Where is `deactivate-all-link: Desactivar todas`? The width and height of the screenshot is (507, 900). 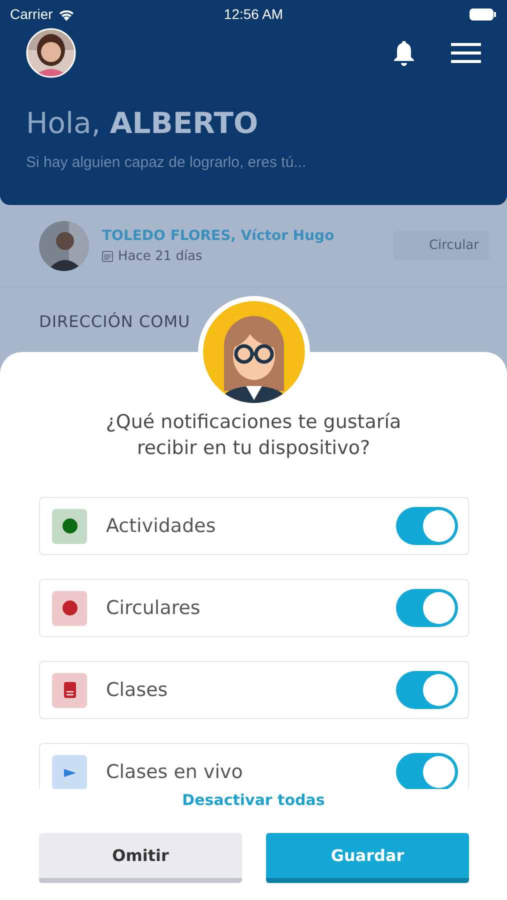 deactivate-all-link: Desactivar todas is located at coordinates (253, 800).